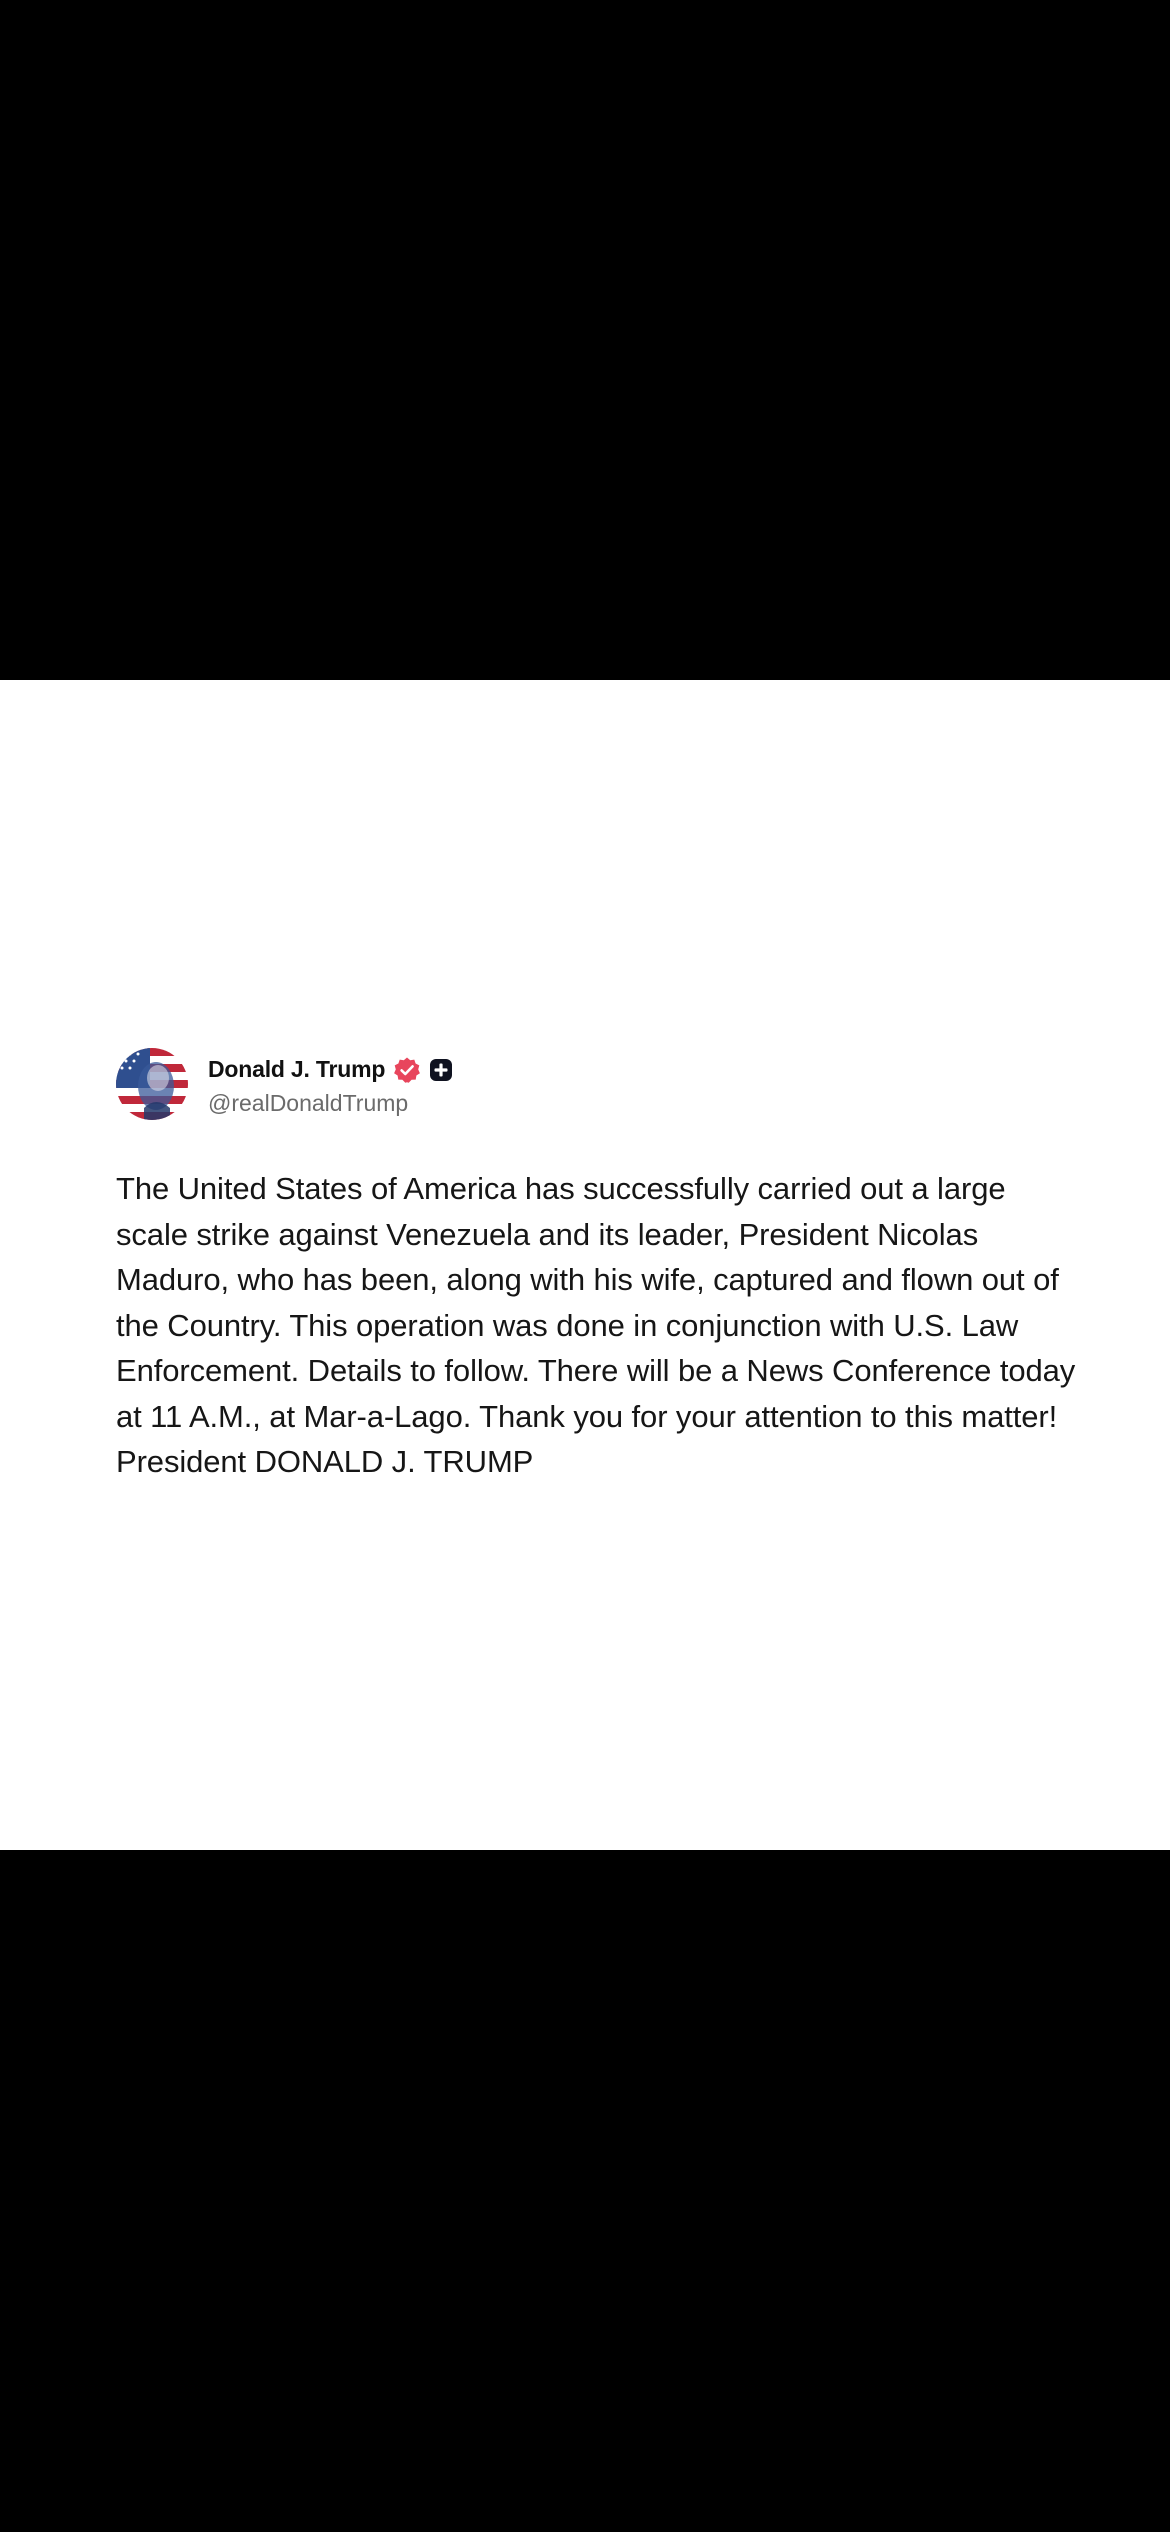  What do you see at coordinates (596, 1084) in the screenshot?
I see `post-header: Donald J. Trump @realDonaldTrump` at bounding box center [596, 1084].